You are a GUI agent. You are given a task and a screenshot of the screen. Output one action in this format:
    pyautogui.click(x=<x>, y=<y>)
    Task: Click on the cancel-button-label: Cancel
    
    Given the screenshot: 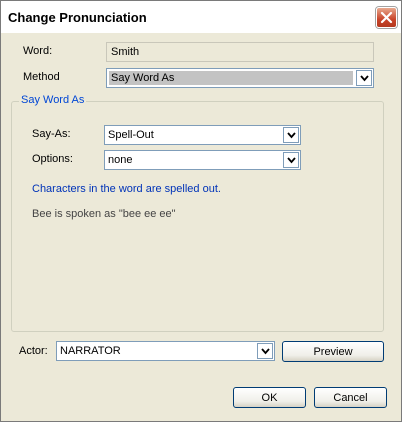 What is the action you would take?
    pyautogui.click(x=350, y=398)
    